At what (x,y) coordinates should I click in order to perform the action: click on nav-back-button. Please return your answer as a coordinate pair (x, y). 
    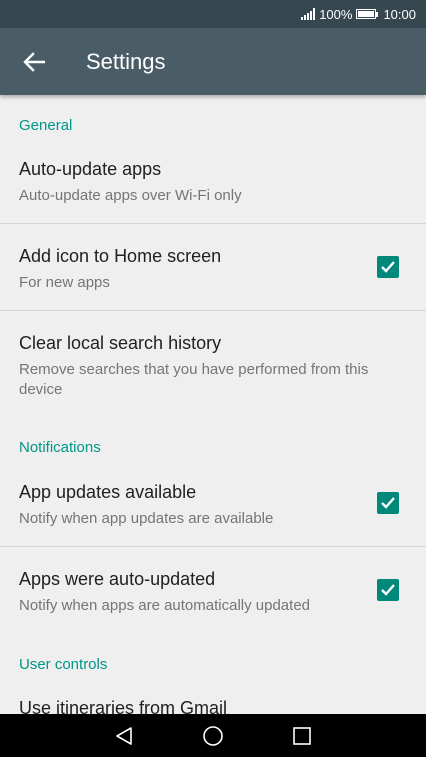
    Looking at the image, I should click on (124, 735).